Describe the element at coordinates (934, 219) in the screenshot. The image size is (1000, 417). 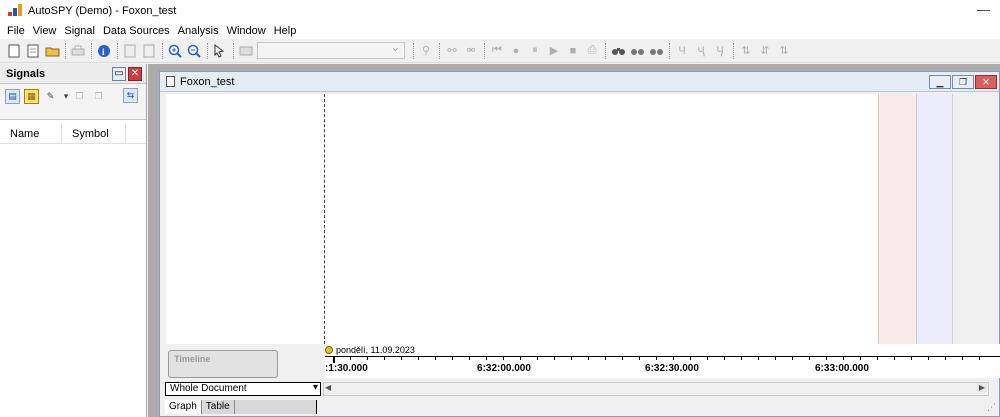
I see `highlight-band-blue` at that location.